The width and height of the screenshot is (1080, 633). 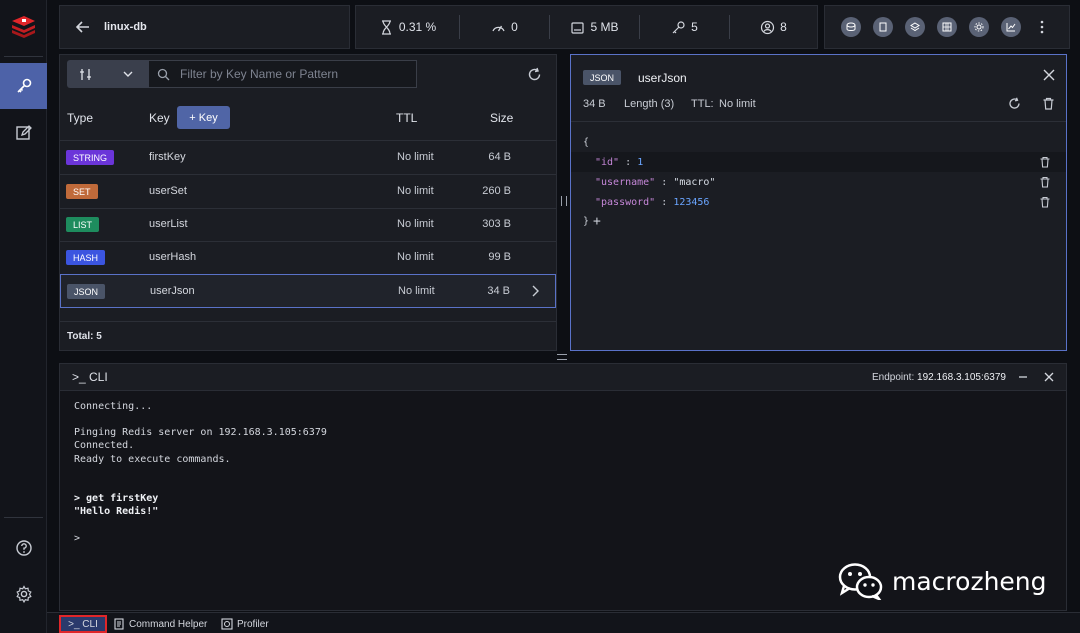 I want to click on json-entry: "password" : 123456, so click(x=818, y=202).